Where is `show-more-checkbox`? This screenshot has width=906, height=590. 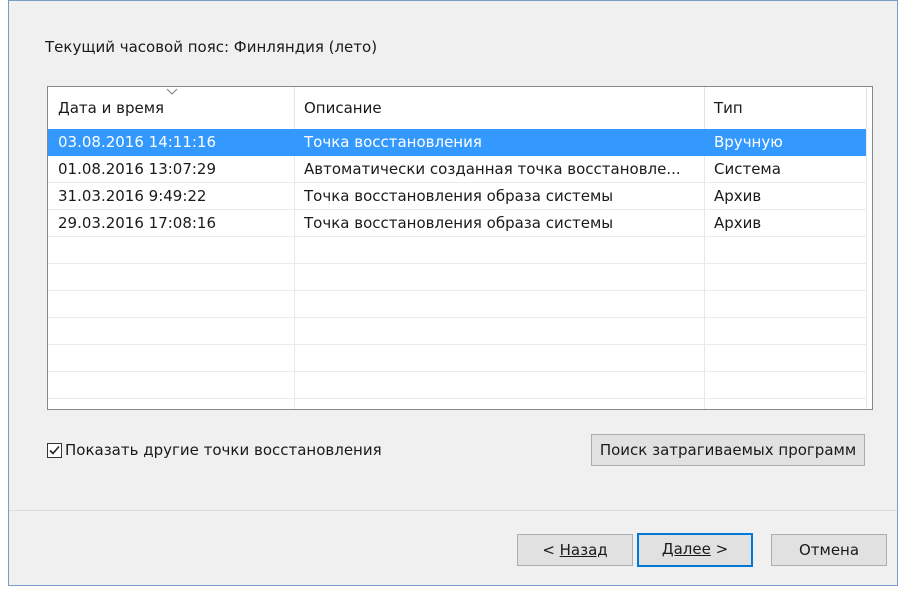 show-more-checkbox is located at coordinates (54, 450).